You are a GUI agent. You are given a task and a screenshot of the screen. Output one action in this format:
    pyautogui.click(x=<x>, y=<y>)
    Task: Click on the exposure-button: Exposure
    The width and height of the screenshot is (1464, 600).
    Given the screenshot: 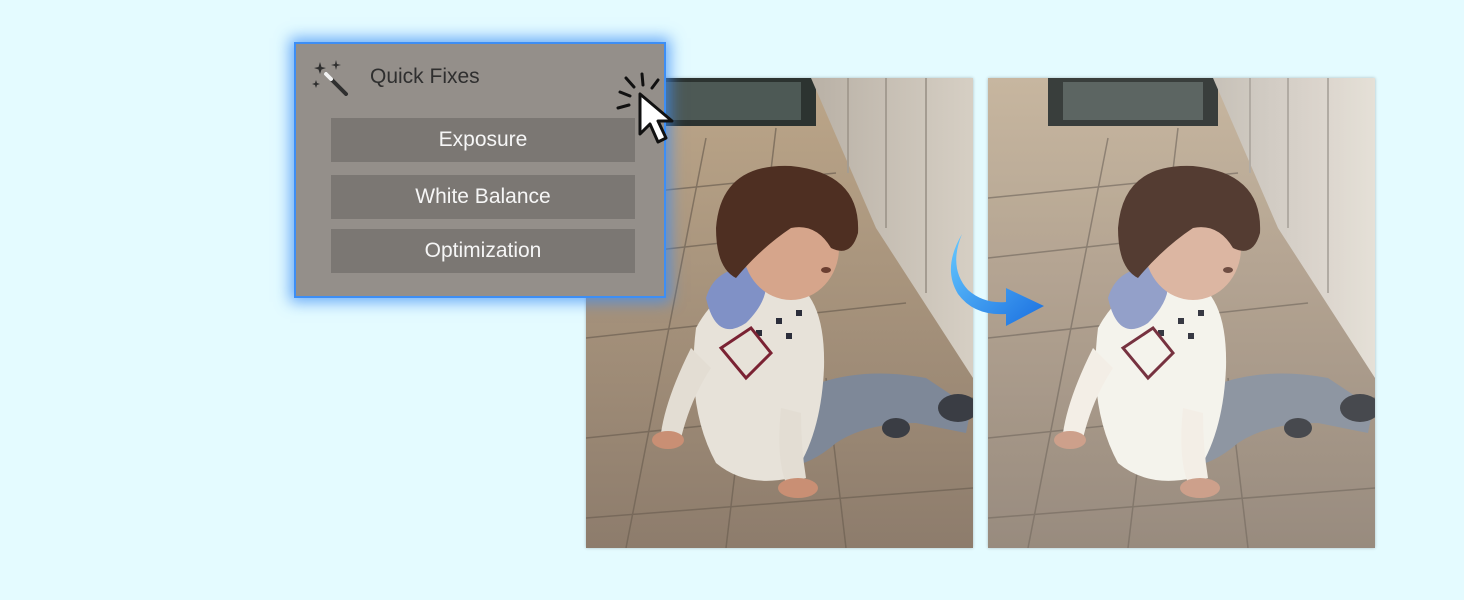 What is the action you would take?
    pyautogui.click(x=483, y=140)
    